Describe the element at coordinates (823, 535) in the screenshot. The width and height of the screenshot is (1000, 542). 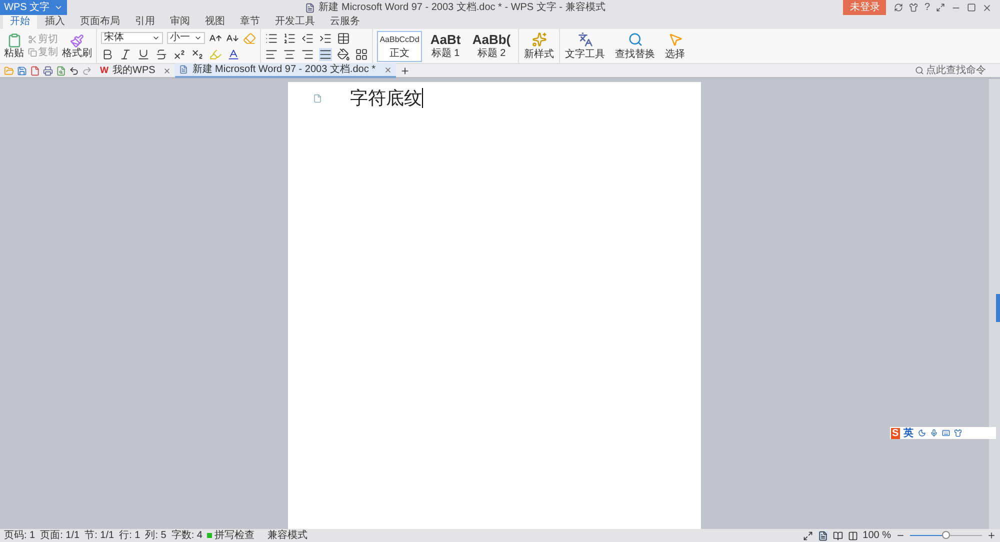
I see `page-view-icon` at that location.